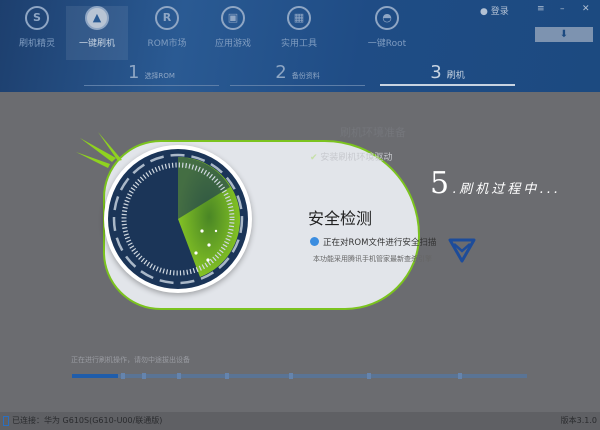 Image resolution: width=600 pixels, height=430 pixels. What do you see at coordinates (36, 44) in the screenshot?
I see `nav-label: 刷机精灵` at bounding box center [36, 44].